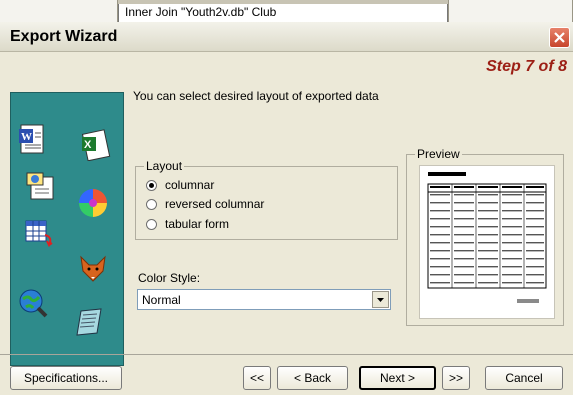 The width and height of the screenshot is (573, 395). Describe the element at coordinates (95, 145) in the screenshot. I see `excel-icon: X` at that location.